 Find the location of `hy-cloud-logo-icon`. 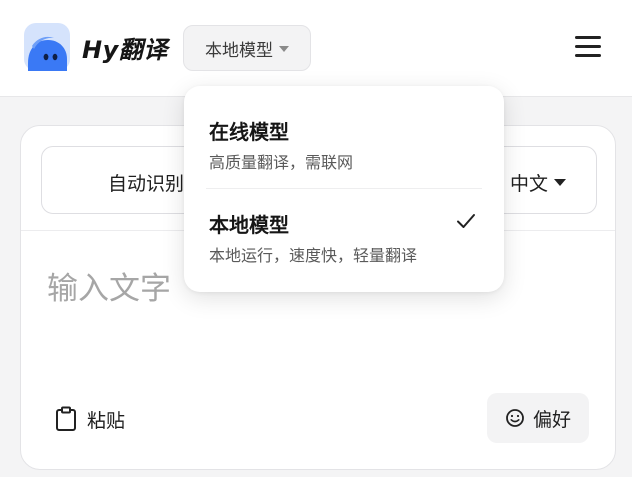

hy-cloud-logo-icon is located at coordinates (47, 47).